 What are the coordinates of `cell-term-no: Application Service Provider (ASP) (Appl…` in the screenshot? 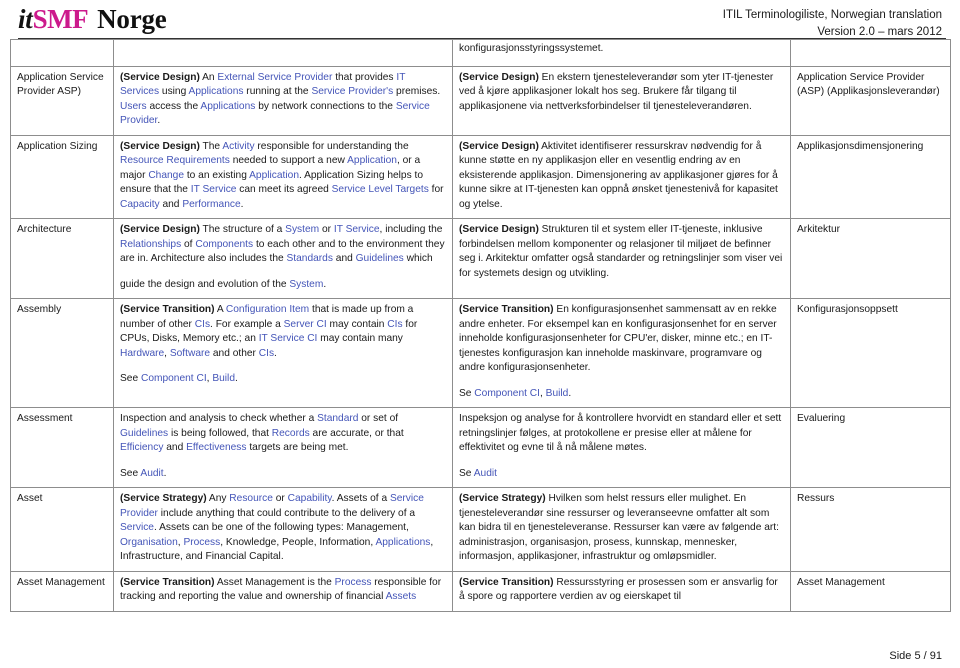 It's located at (870, 101).